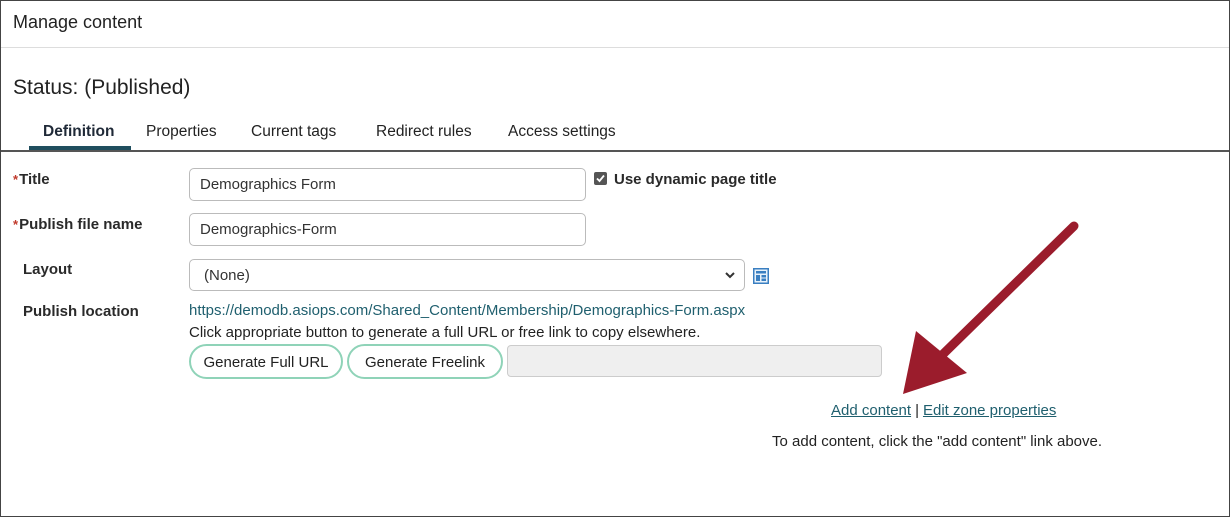 This screenshot has height=517, width=1230. What do you see at coordinates (387, 184) in the screenshot?
I see `title-input` at bounding box center [387, 184].